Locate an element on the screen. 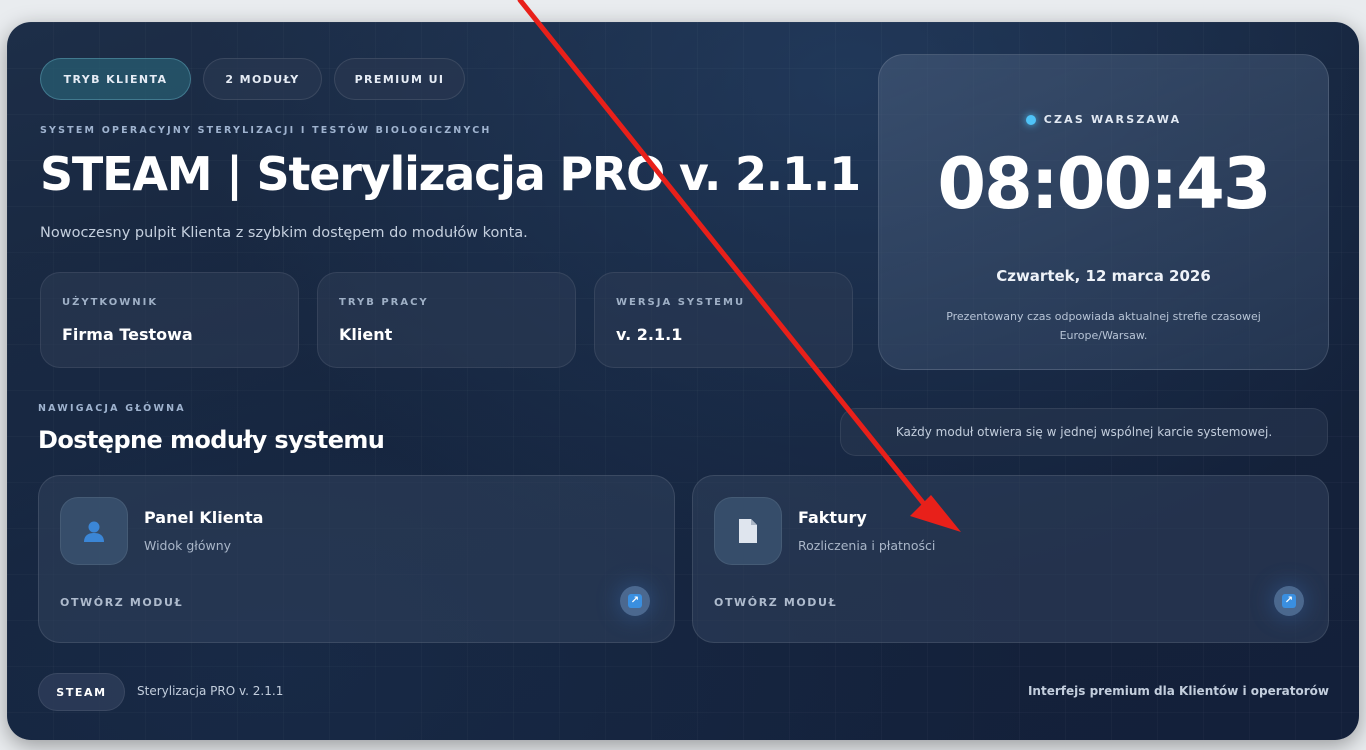 The width and height of the screenshot is (1366, 750). module-title: Panel Klienta is located at coordinates (204, 517).